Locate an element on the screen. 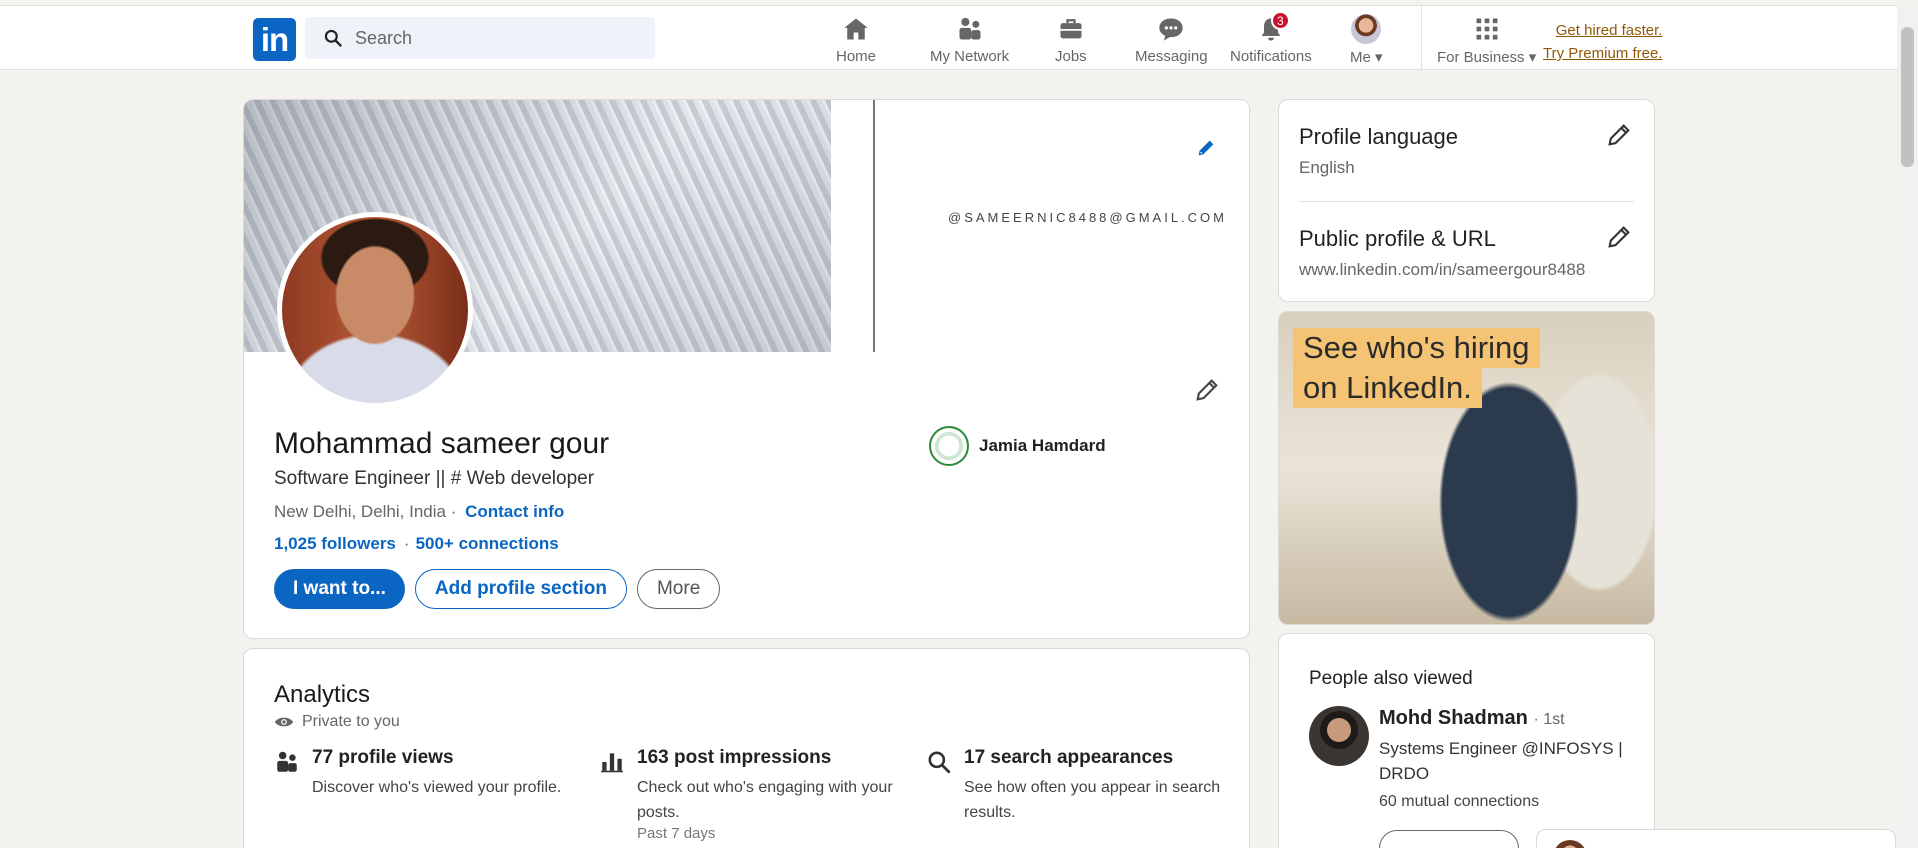 The height and width of the screenshot is (848, 1918). nav-jobs-label: Jobs is located at coordinates (1071, 56).